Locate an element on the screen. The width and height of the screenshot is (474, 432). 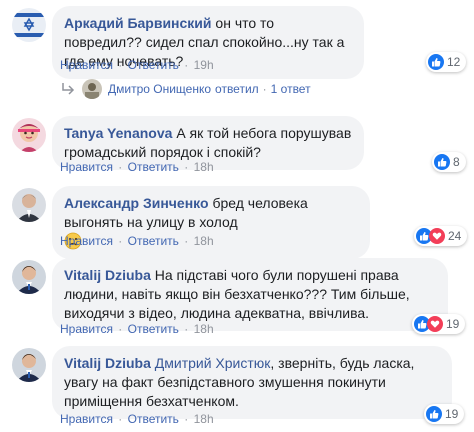
reactions-badge: 24 is located at coordinates (441, 236).